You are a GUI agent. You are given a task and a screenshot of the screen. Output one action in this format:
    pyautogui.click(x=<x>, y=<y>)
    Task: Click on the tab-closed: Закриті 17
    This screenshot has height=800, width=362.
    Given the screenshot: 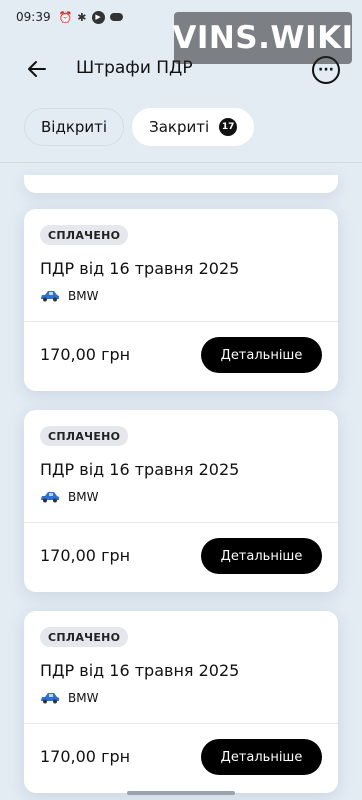 What is the action you would take?
    pyautogui.click(x=193, y=127)
    